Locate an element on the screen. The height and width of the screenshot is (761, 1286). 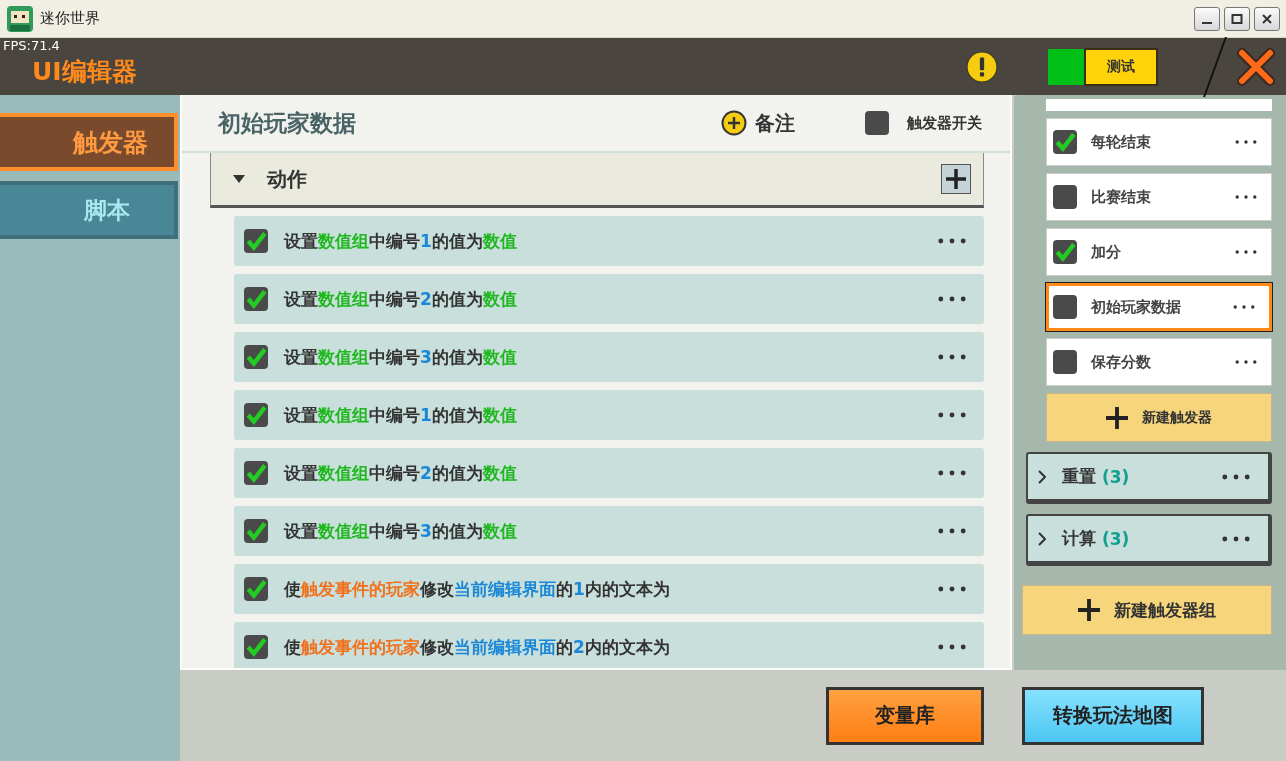
action-row: 使触发事件的玩家修改当前编辑界面的2内的文本为 is located at coordinates (609, 645).